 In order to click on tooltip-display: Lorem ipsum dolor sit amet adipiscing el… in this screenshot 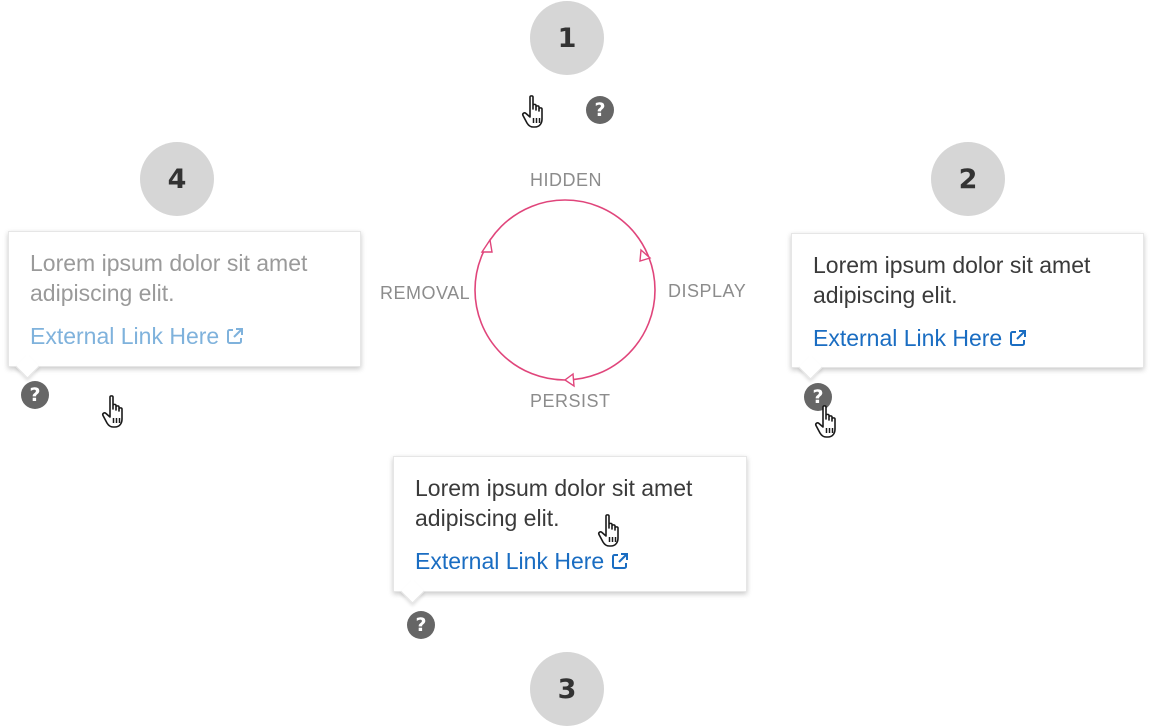, I will do `click(967, 306)`.